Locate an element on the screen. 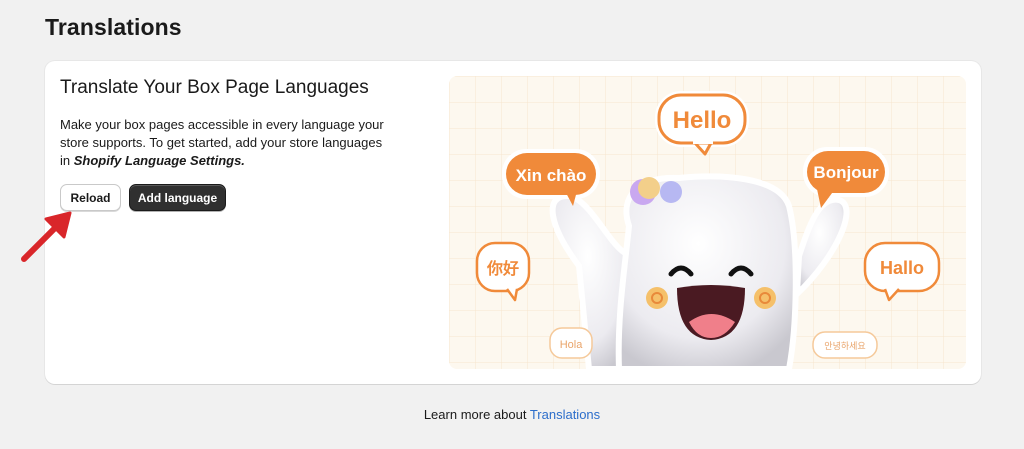 The image size is (1024, 449). shopify-language-settings-text: Shopify Language Settings. is located at coordinates (159, 160).